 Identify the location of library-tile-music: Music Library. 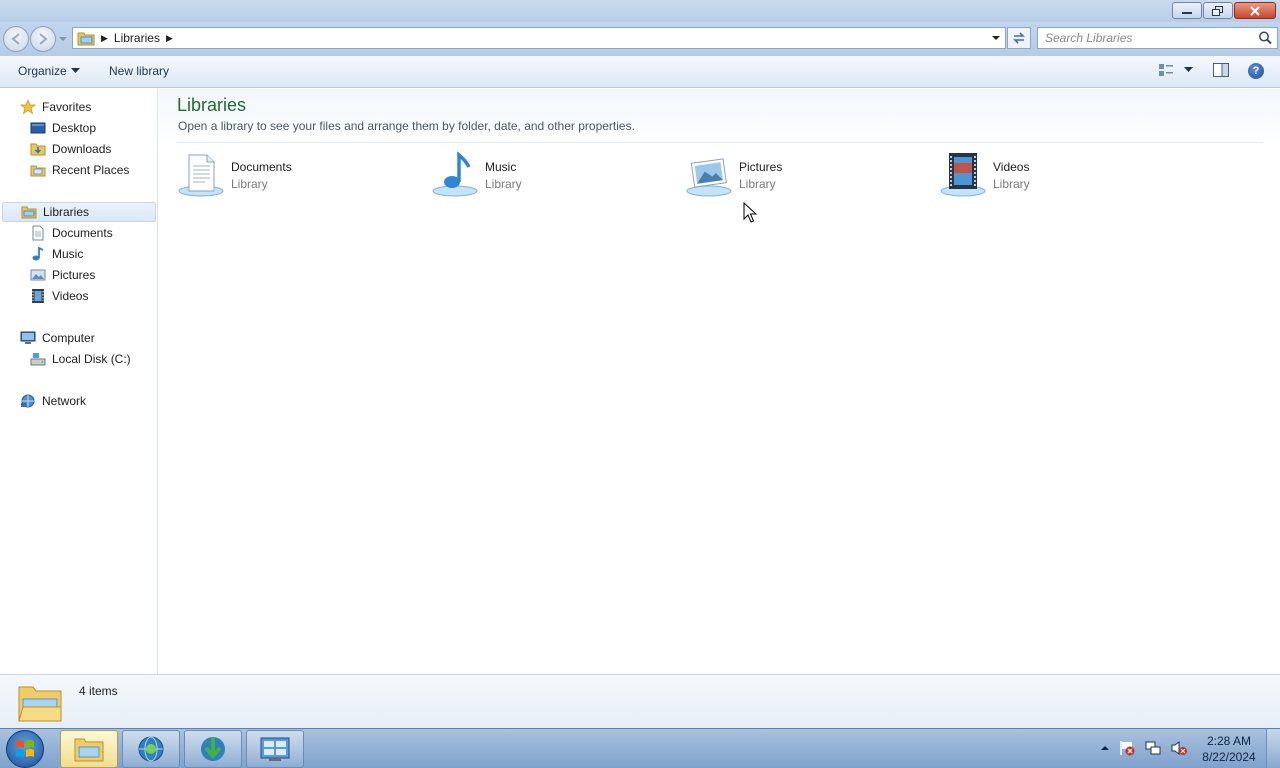
(551, 174).